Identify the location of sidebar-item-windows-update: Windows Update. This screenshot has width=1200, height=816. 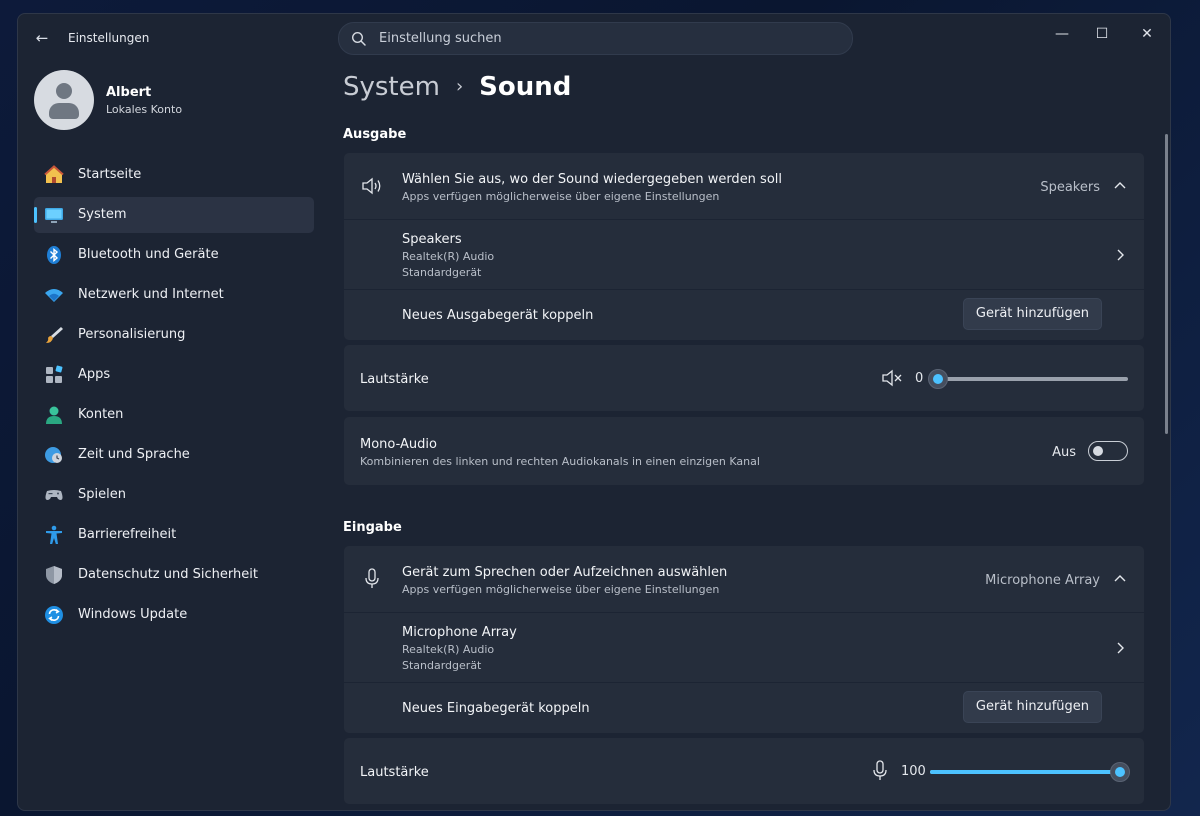
(174, 615).